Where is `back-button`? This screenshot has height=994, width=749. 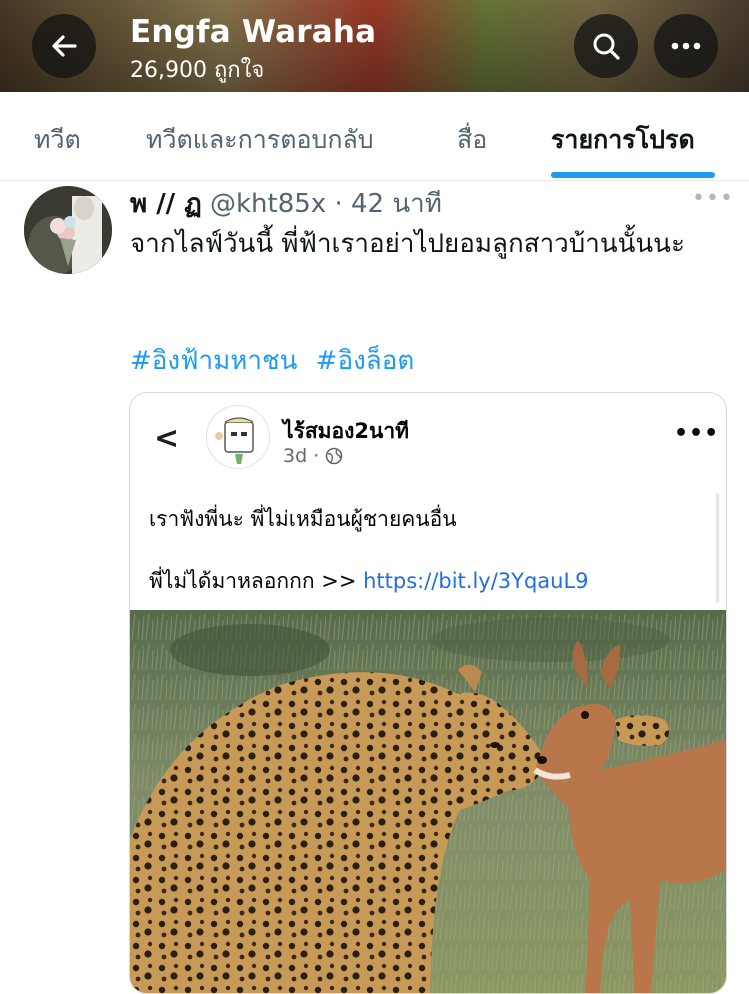
back-button is located at coordinates (64, 46).